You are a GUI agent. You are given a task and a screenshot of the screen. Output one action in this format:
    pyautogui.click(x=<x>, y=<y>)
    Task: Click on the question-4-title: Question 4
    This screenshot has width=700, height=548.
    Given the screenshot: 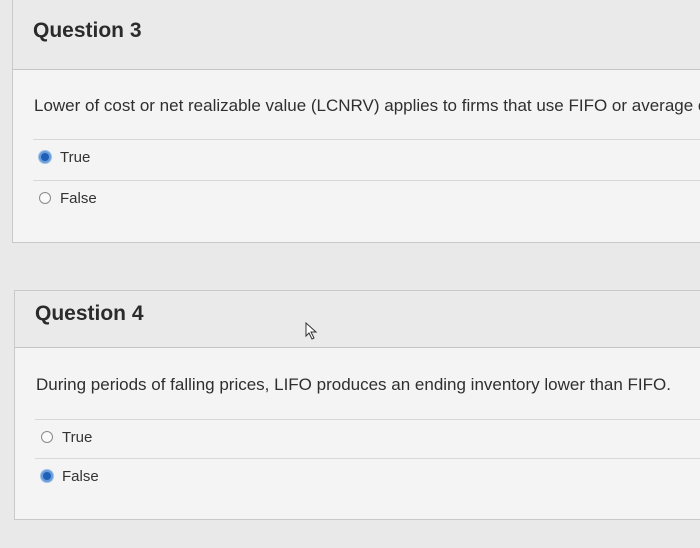 What is the action you would take?
    pyautogui.click(x=89, y=313)
    